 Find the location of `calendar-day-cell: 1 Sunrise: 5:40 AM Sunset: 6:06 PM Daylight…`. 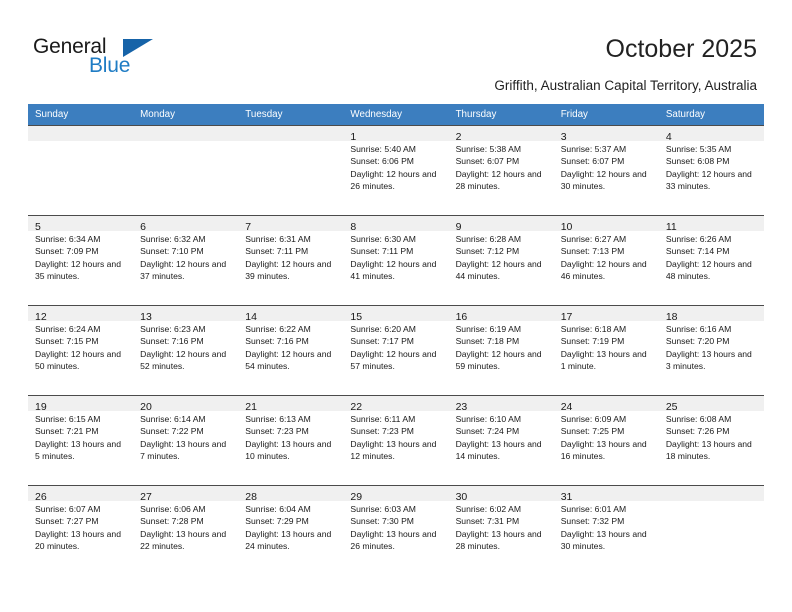

calendar-day-cell: 1 Sunrise: 5:40 AM Sunset: 6:06 PM Daylight… is located at coordinates (396, 170).